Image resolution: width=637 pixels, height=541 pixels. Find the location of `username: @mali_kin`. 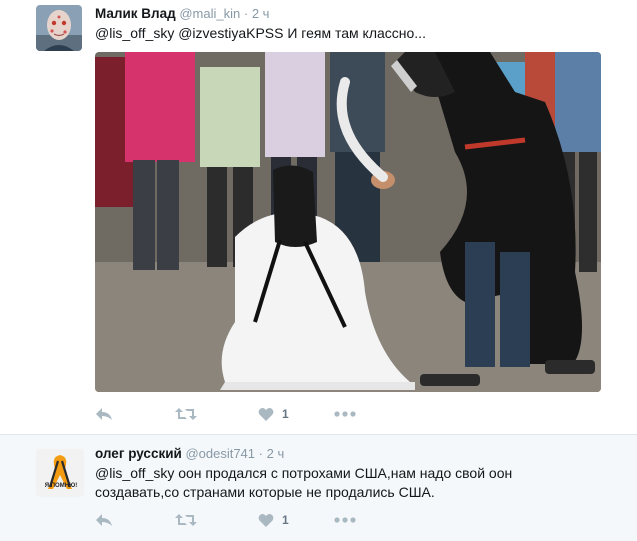

username: @mali_kin is located at coordinates (209, 13).